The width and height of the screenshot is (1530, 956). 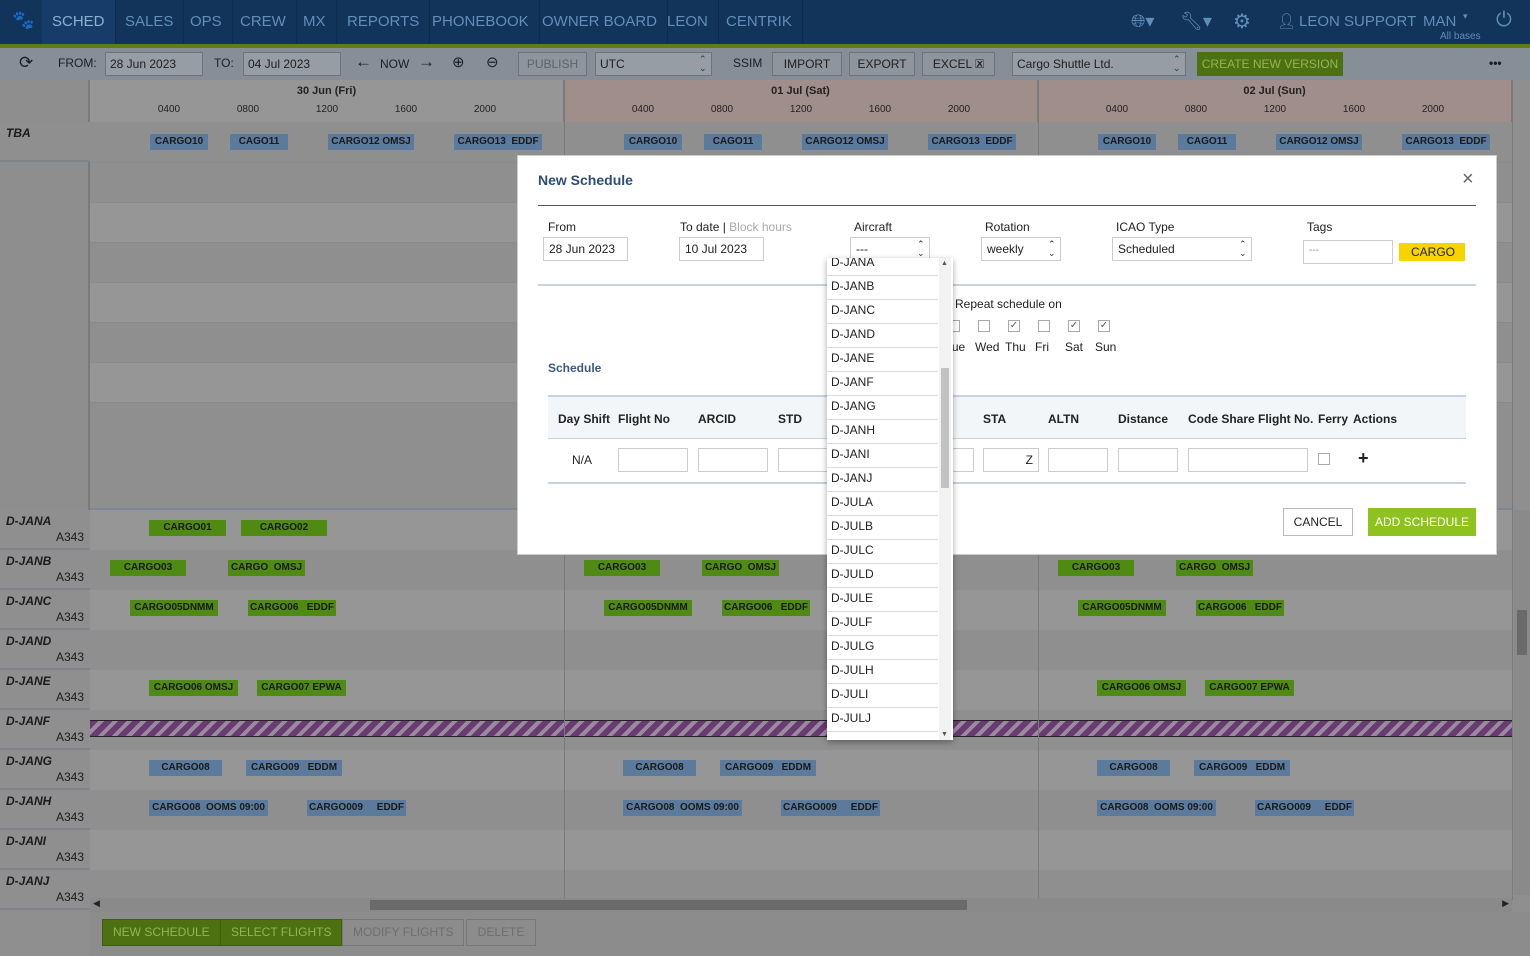 I want to click on aircraft-option: D-JULC, so click(x=882, y=552).